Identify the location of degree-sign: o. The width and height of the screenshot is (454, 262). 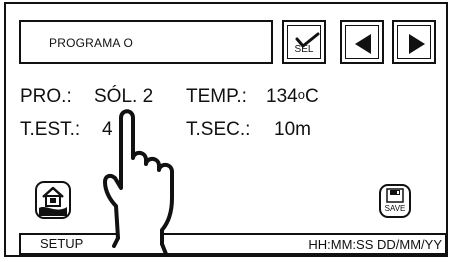
(301, 94).